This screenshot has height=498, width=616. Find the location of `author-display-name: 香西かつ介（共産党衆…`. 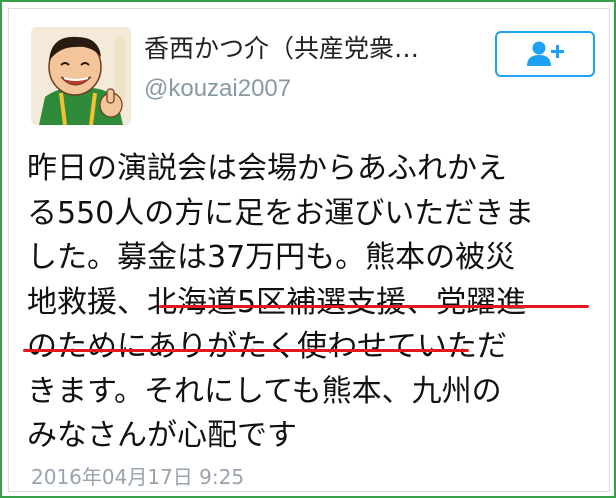

author-display-name: 香西かつ介（共産党衆… is located at coordinates (281, 47).